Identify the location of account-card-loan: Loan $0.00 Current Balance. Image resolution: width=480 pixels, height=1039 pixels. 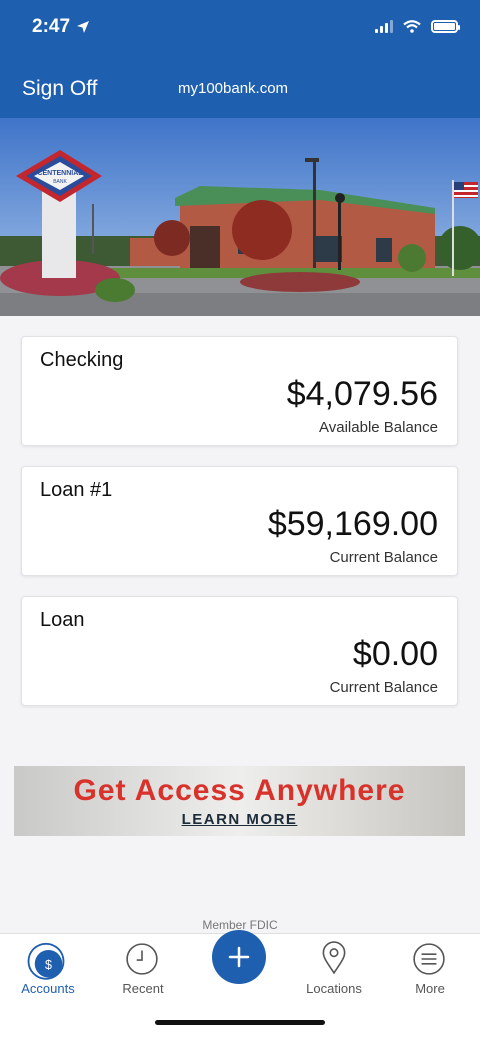
(239, 651).